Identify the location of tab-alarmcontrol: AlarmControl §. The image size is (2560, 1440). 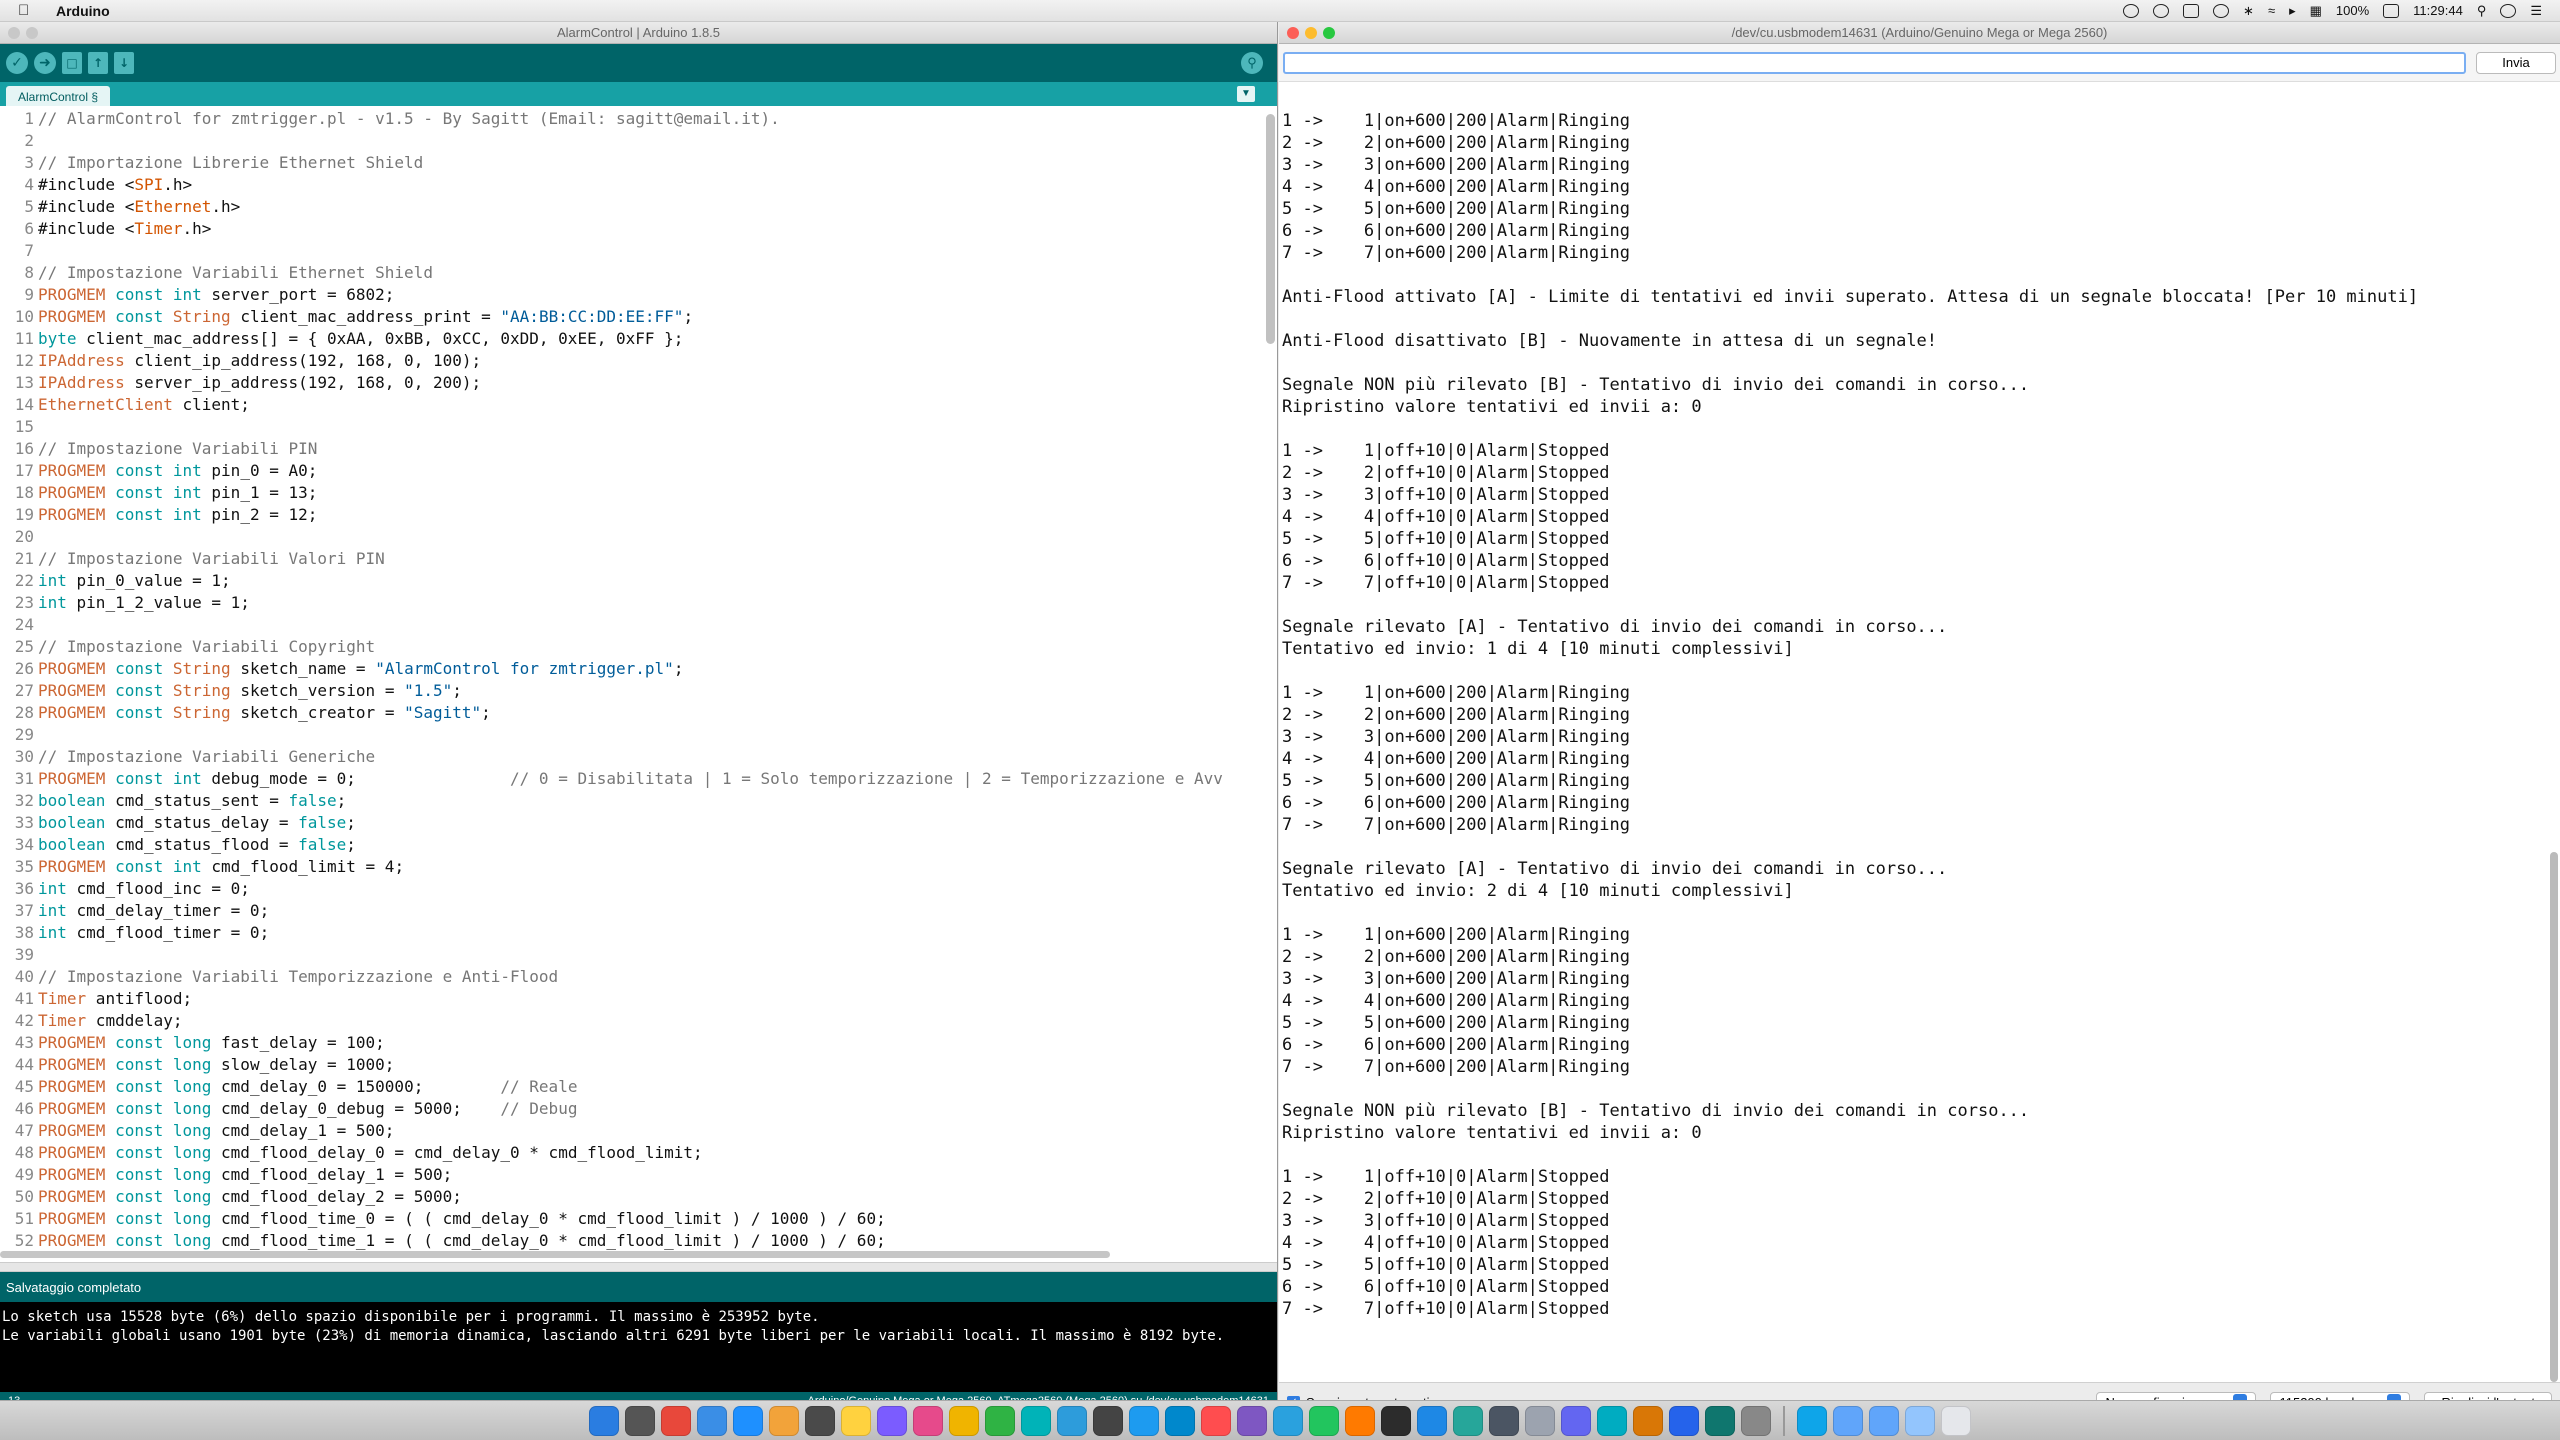
(58, 96).